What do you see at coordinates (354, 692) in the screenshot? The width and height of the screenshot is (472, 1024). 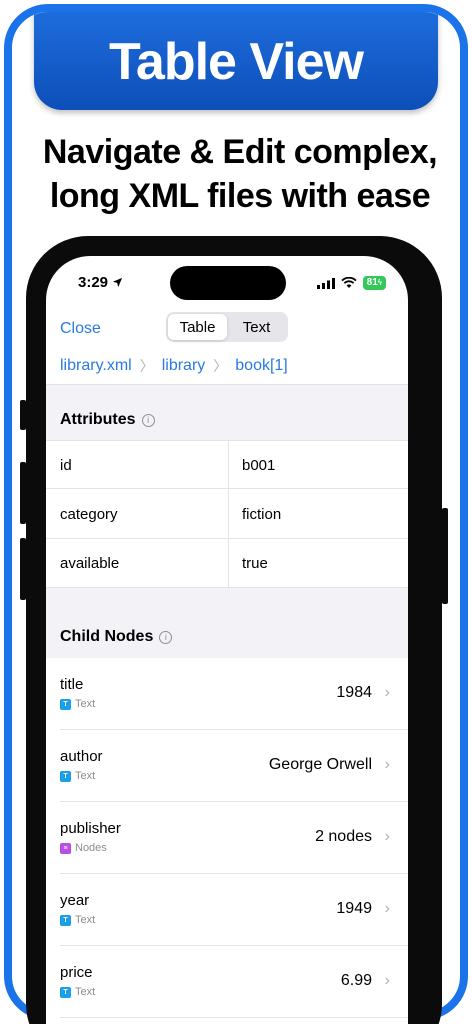 I see `child-node-value: 1984` at bounding box center [354, 692].